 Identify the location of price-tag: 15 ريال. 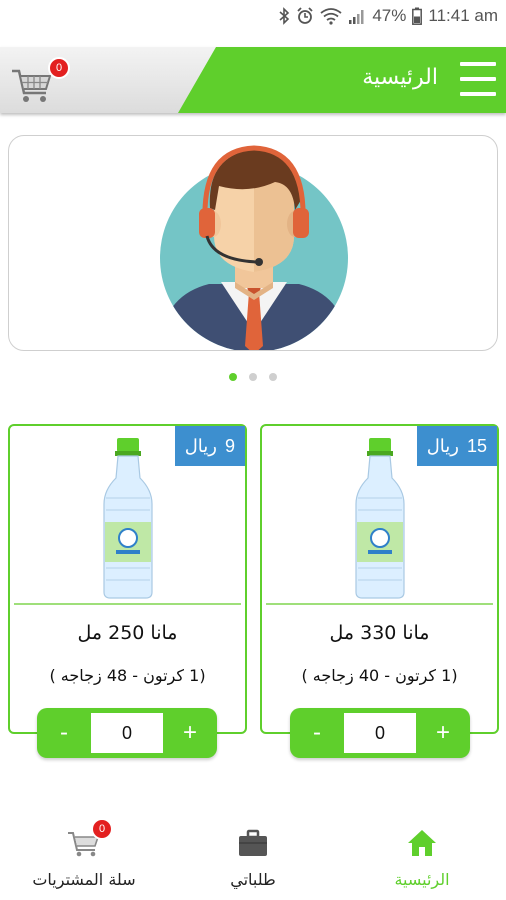
(456, 446).